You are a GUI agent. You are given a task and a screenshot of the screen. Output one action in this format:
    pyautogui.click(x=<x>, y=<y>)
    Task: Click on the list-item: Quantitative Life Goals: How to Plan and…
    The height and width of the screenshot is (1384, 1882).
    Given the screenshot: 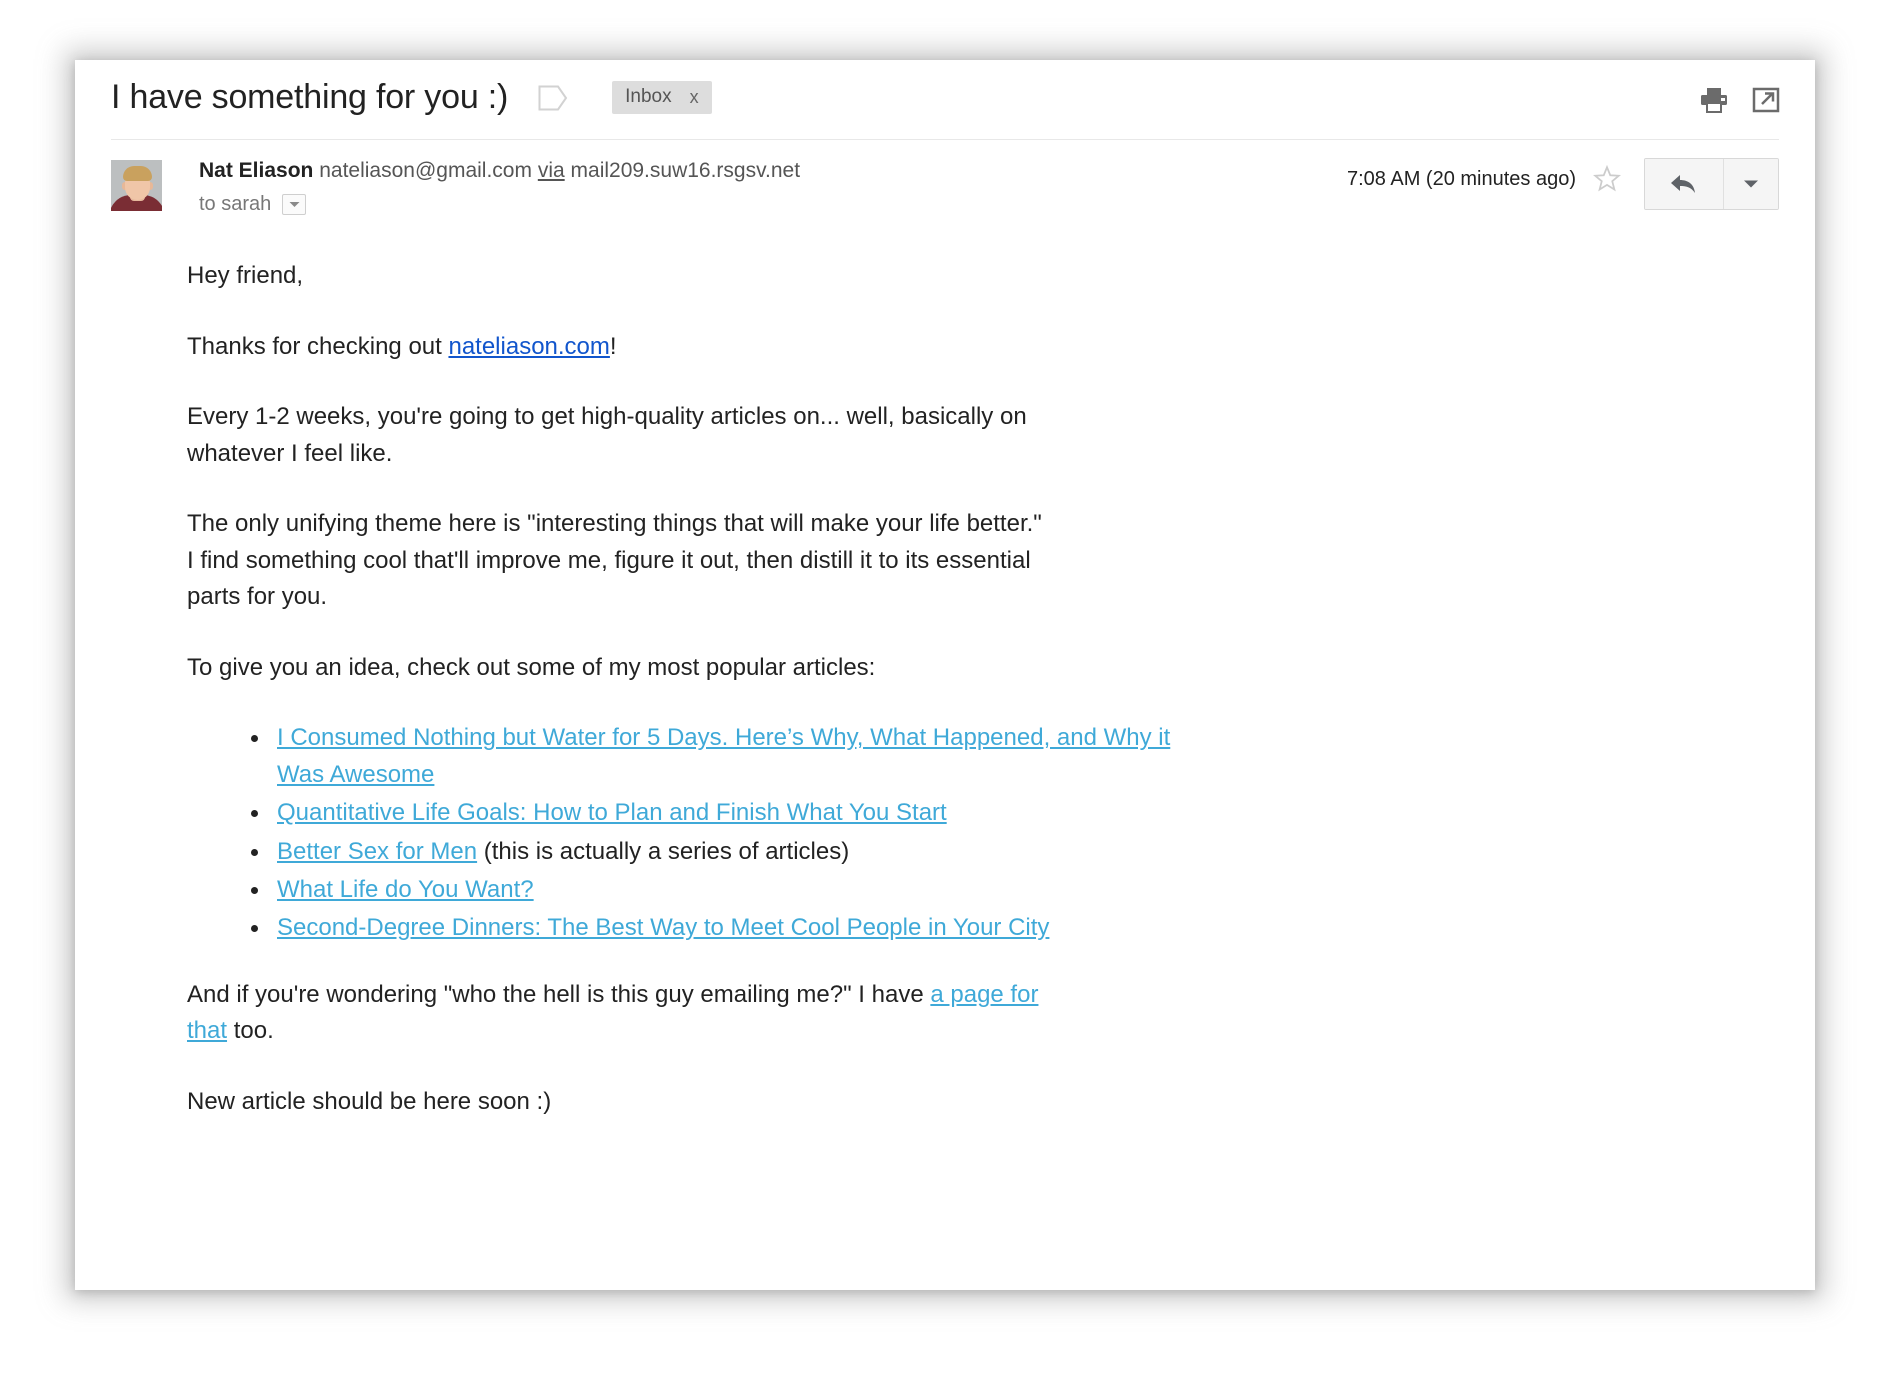 What is the action you would take?
    pyautogui.click(x=736, y=813)
    